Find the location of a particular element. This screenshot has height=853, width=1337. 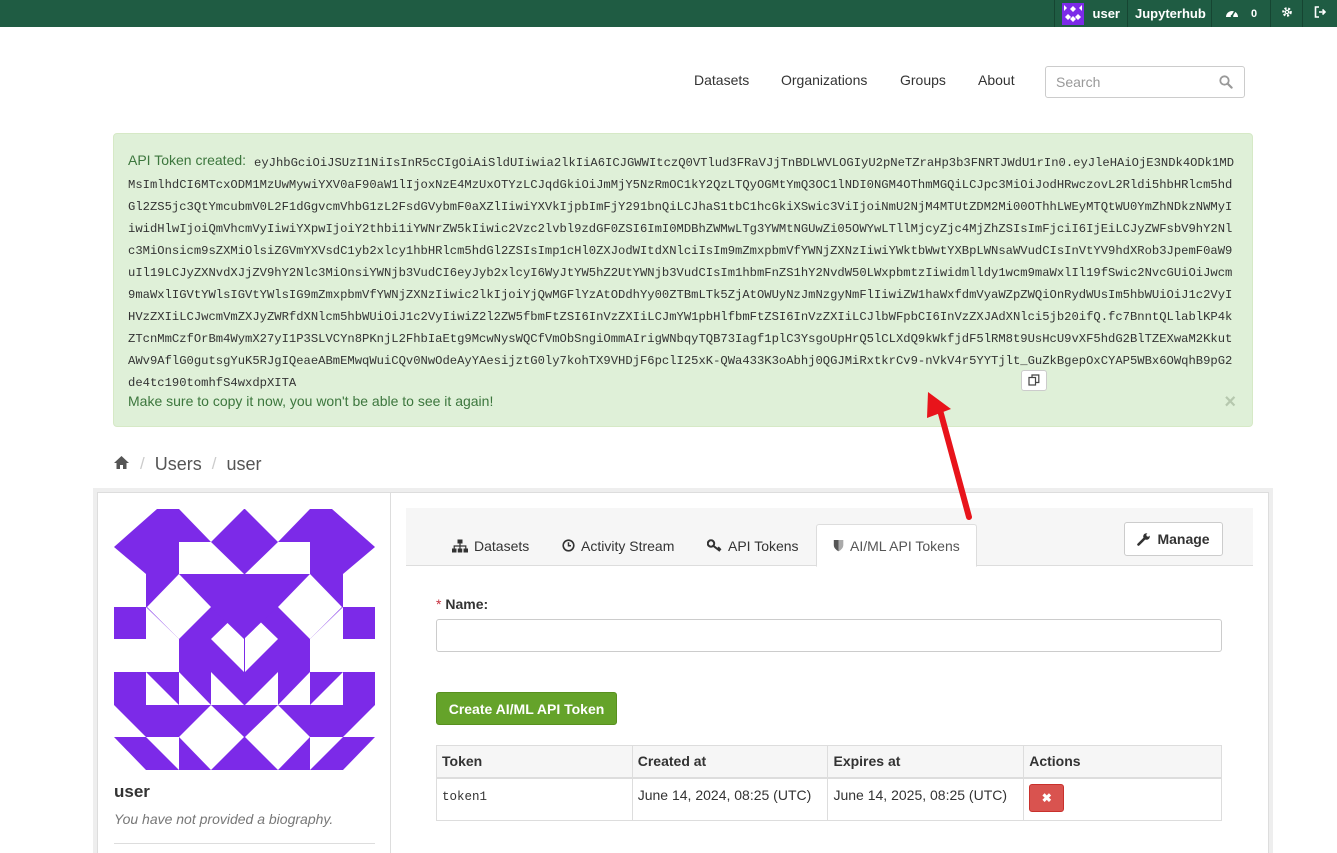

user-avatar is located at coordinates (244, 639).